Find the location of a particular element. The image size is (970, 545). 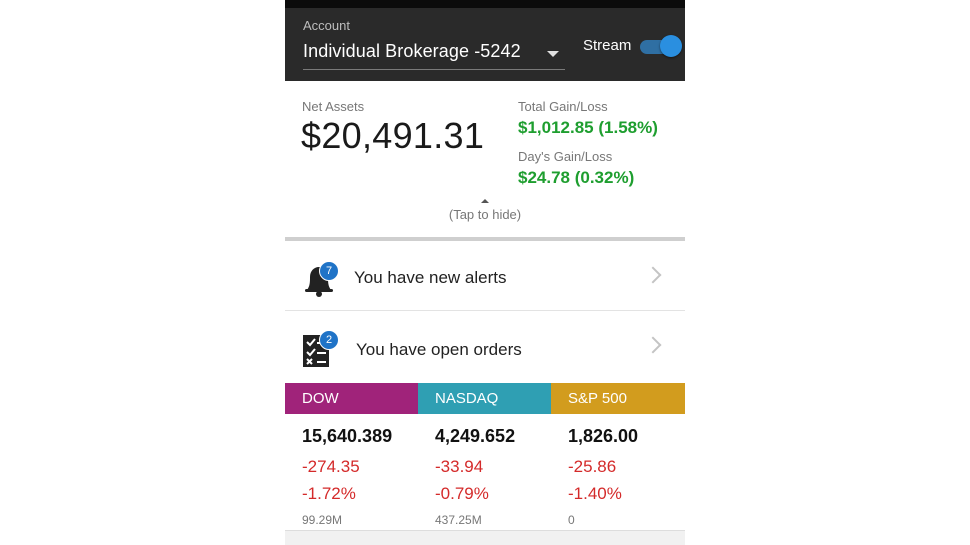

alerts-text: You have new alerts is located at coordinates (430, 277).